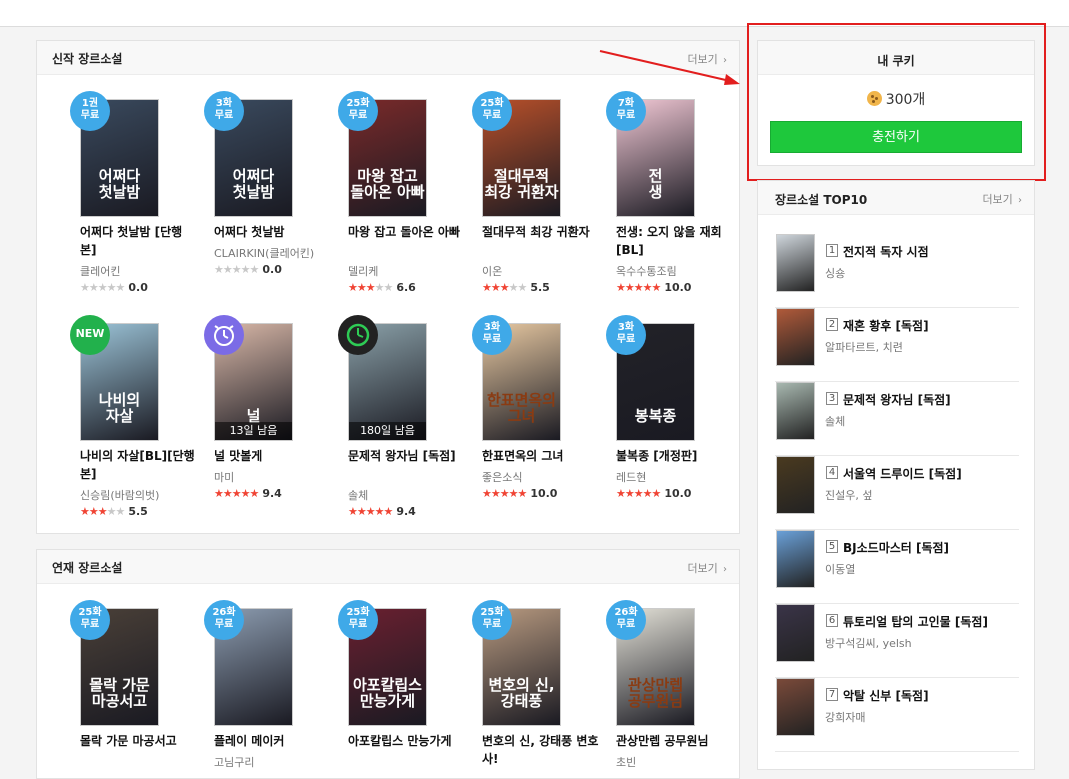 This screenshot has height=779, width=1069. Describe the element at coordinates (407, 456) in the screenshot. I see `book-title: 문제적 왕자님 [독점]` at that location.